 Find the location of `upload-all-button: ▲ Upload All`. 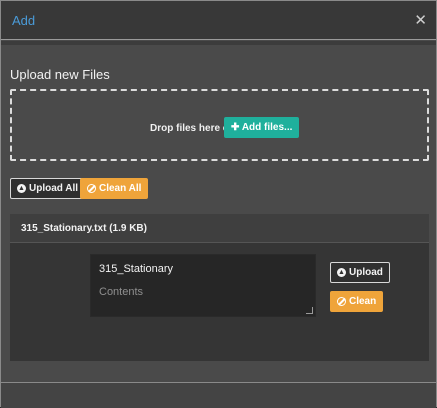

upload-all-button: ▲ Upload All is located at coordinates (48, 188).